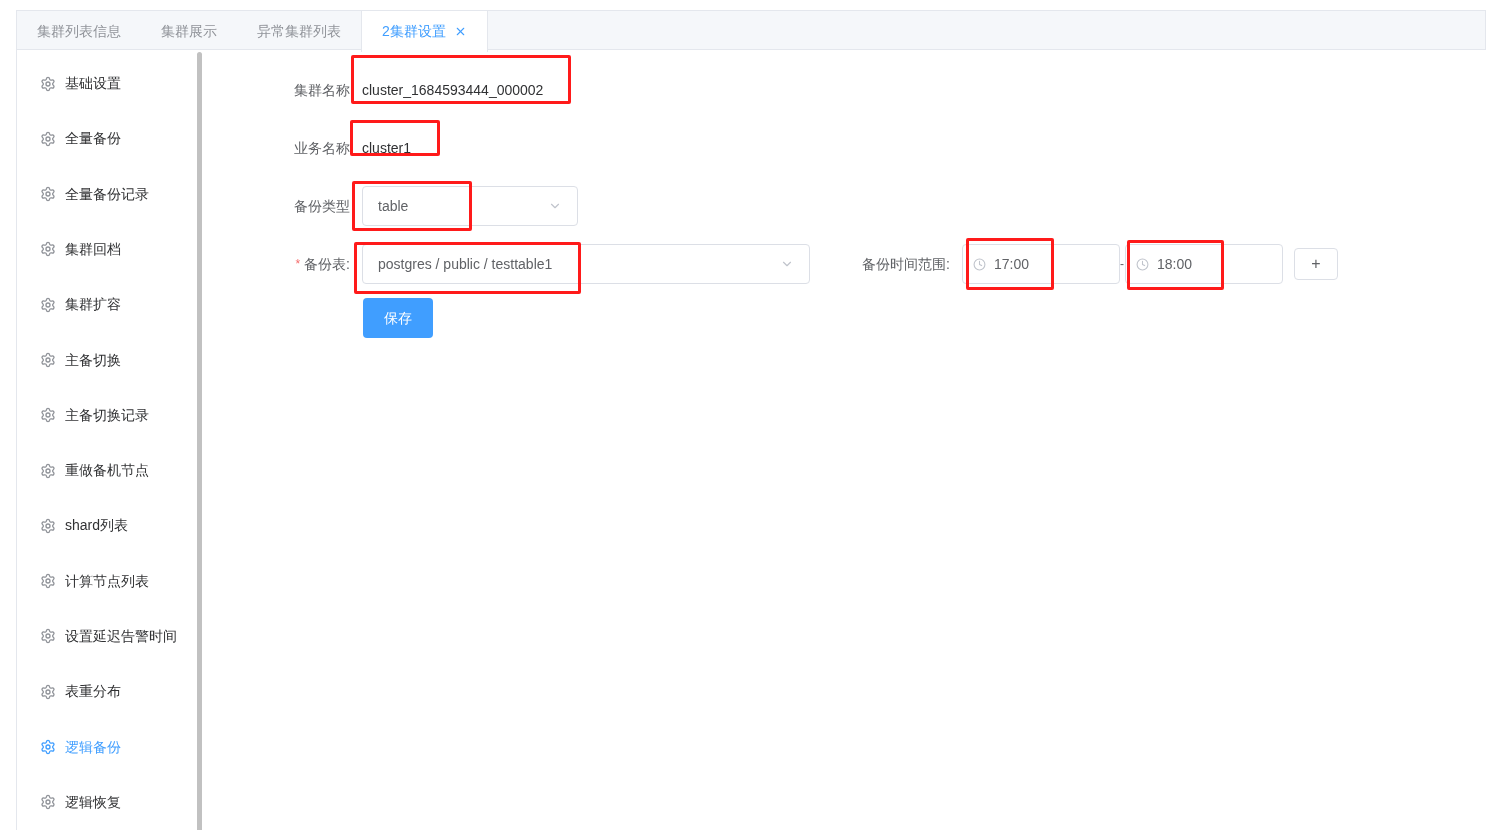 The image size is (1486, 830). What do you see at coordinates (322, 148) in the screenshot?
I see `field-label: 业务名称` at bounding box center [322, 148].